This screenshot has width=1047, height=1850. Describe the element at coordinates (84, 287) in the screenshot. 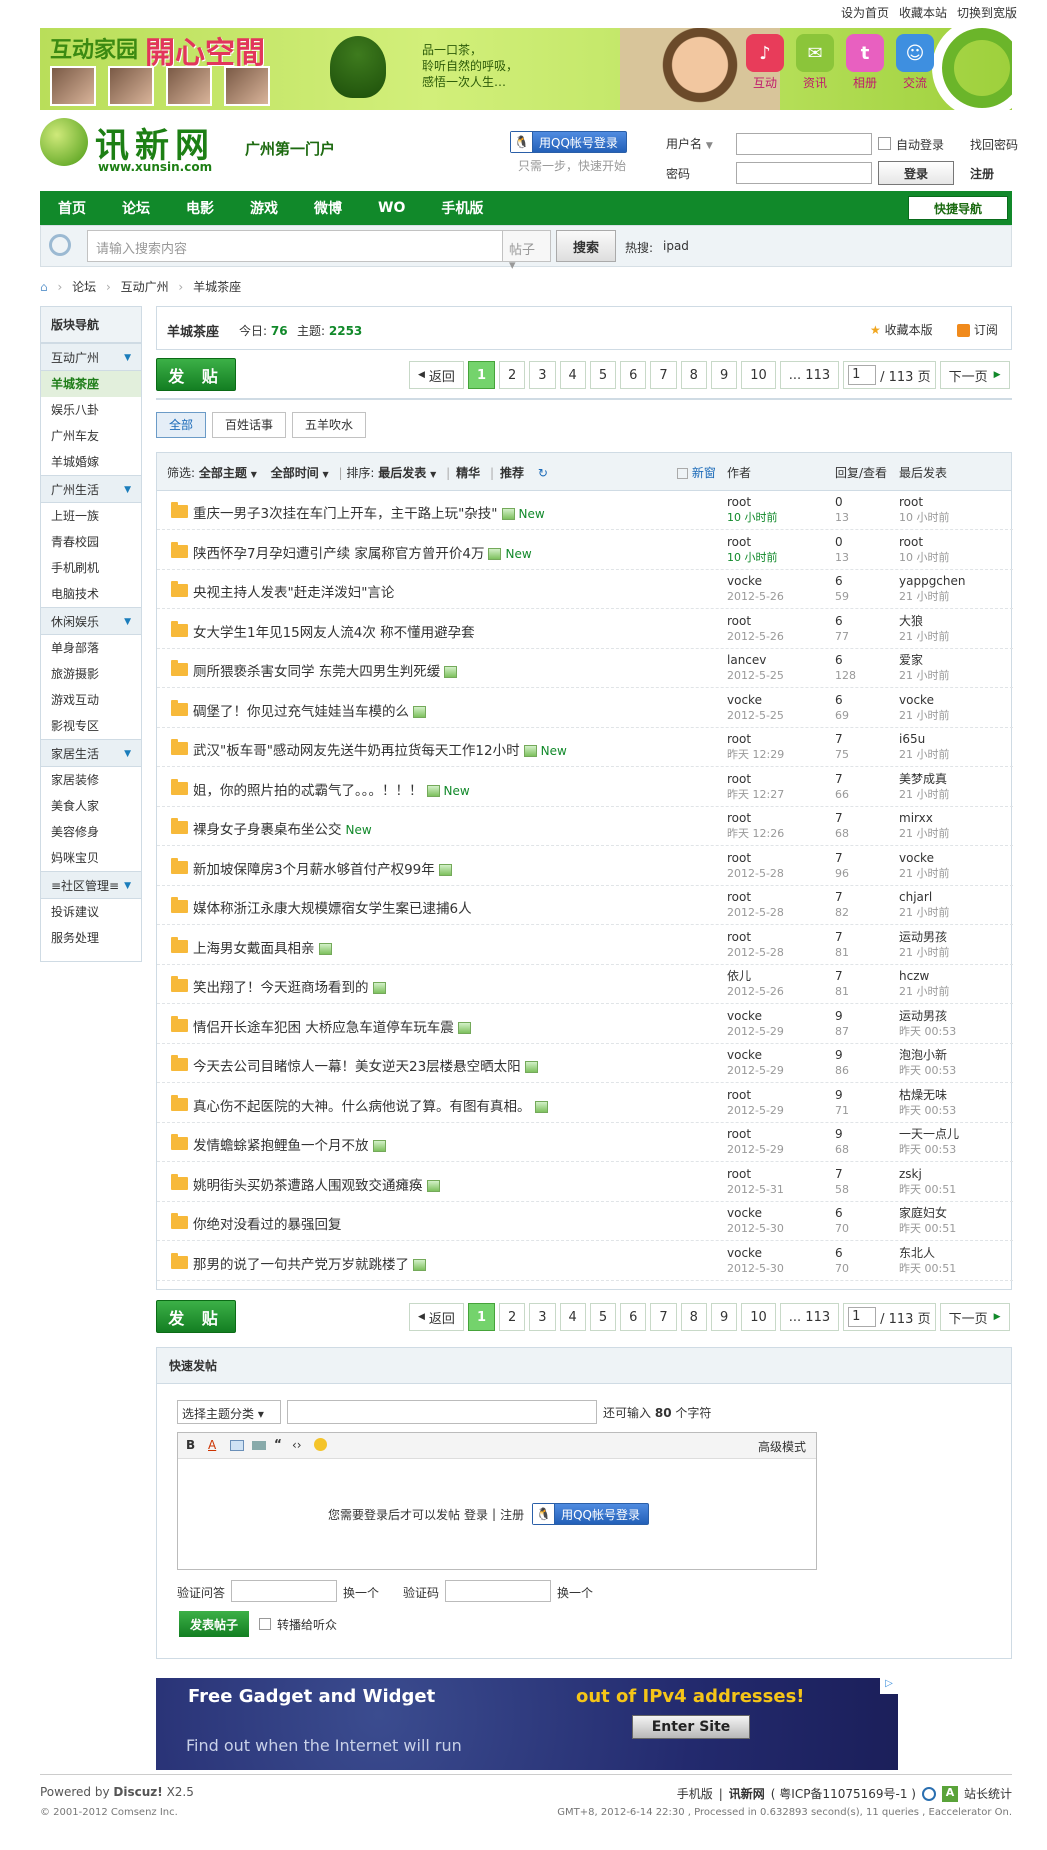

I see `breadcrumb-forum: 论坛` at that location.